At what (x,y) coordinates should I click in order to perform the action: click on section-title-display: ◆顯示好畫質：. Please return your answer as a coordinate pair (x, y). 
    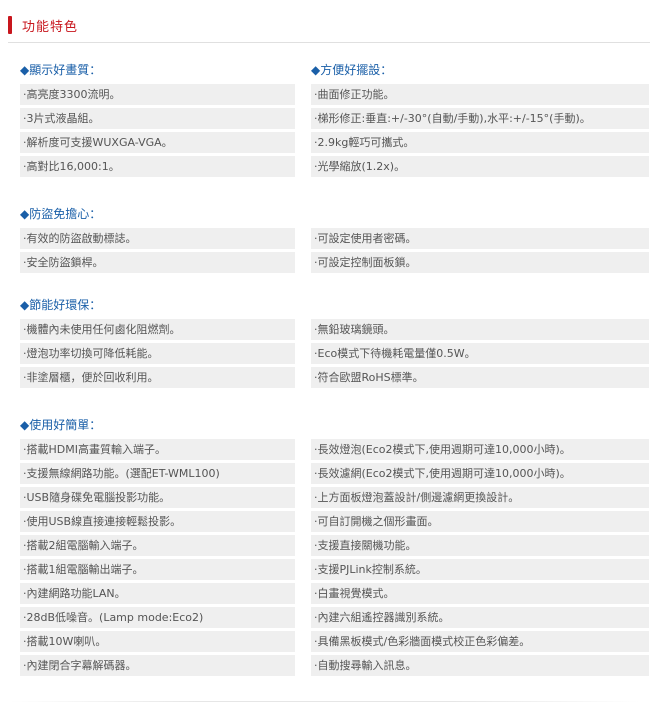
    Looking at the image, I should click on (61, 70).